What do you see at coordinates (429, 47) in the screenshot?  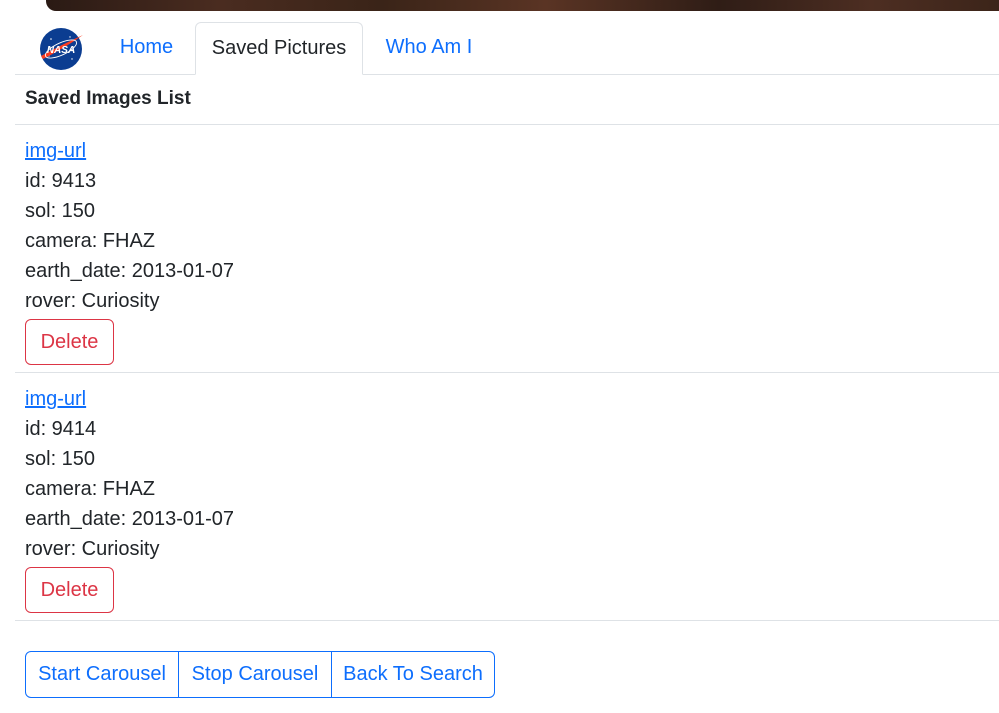 I see `tab-who-am-i: Who Am I` at bounding box center [429, 47].